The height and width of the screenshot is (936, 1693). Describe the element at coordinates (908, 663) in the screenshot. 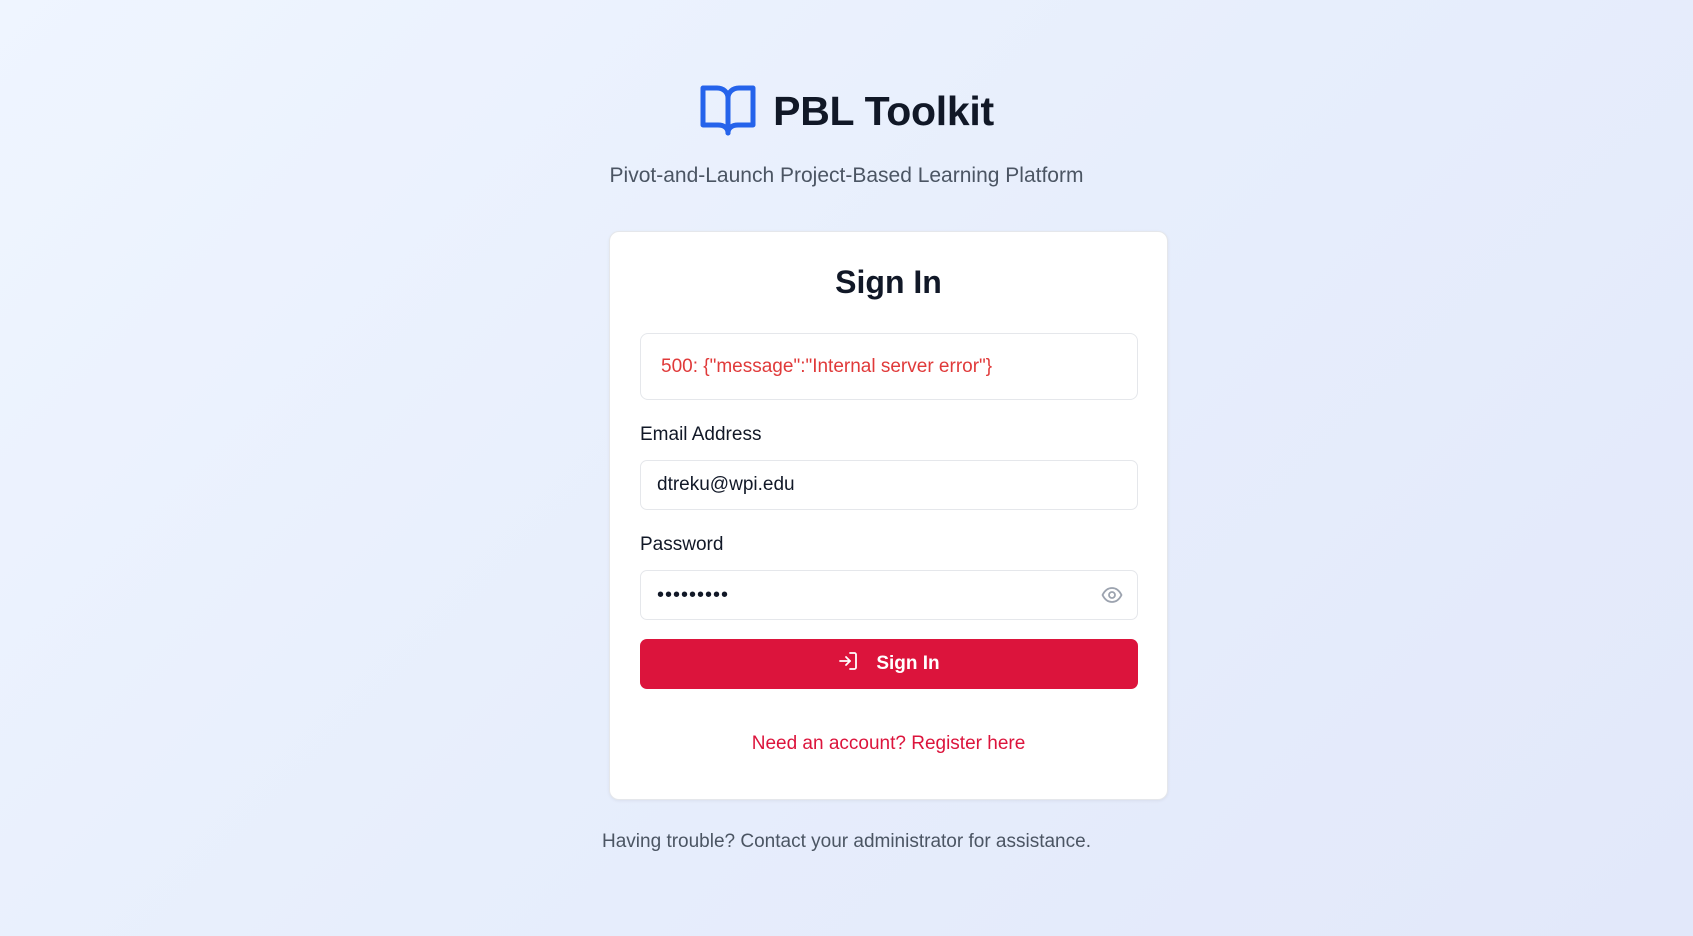

I see `sign-in-button-label: Sign In` at that location.